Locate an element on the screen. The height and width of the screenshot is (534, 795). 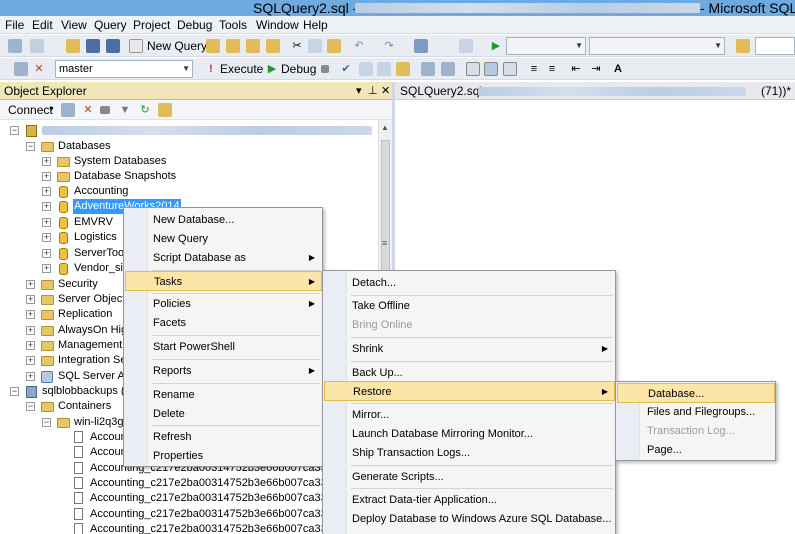
display-plan-icon is located at coordinates (366, 69).